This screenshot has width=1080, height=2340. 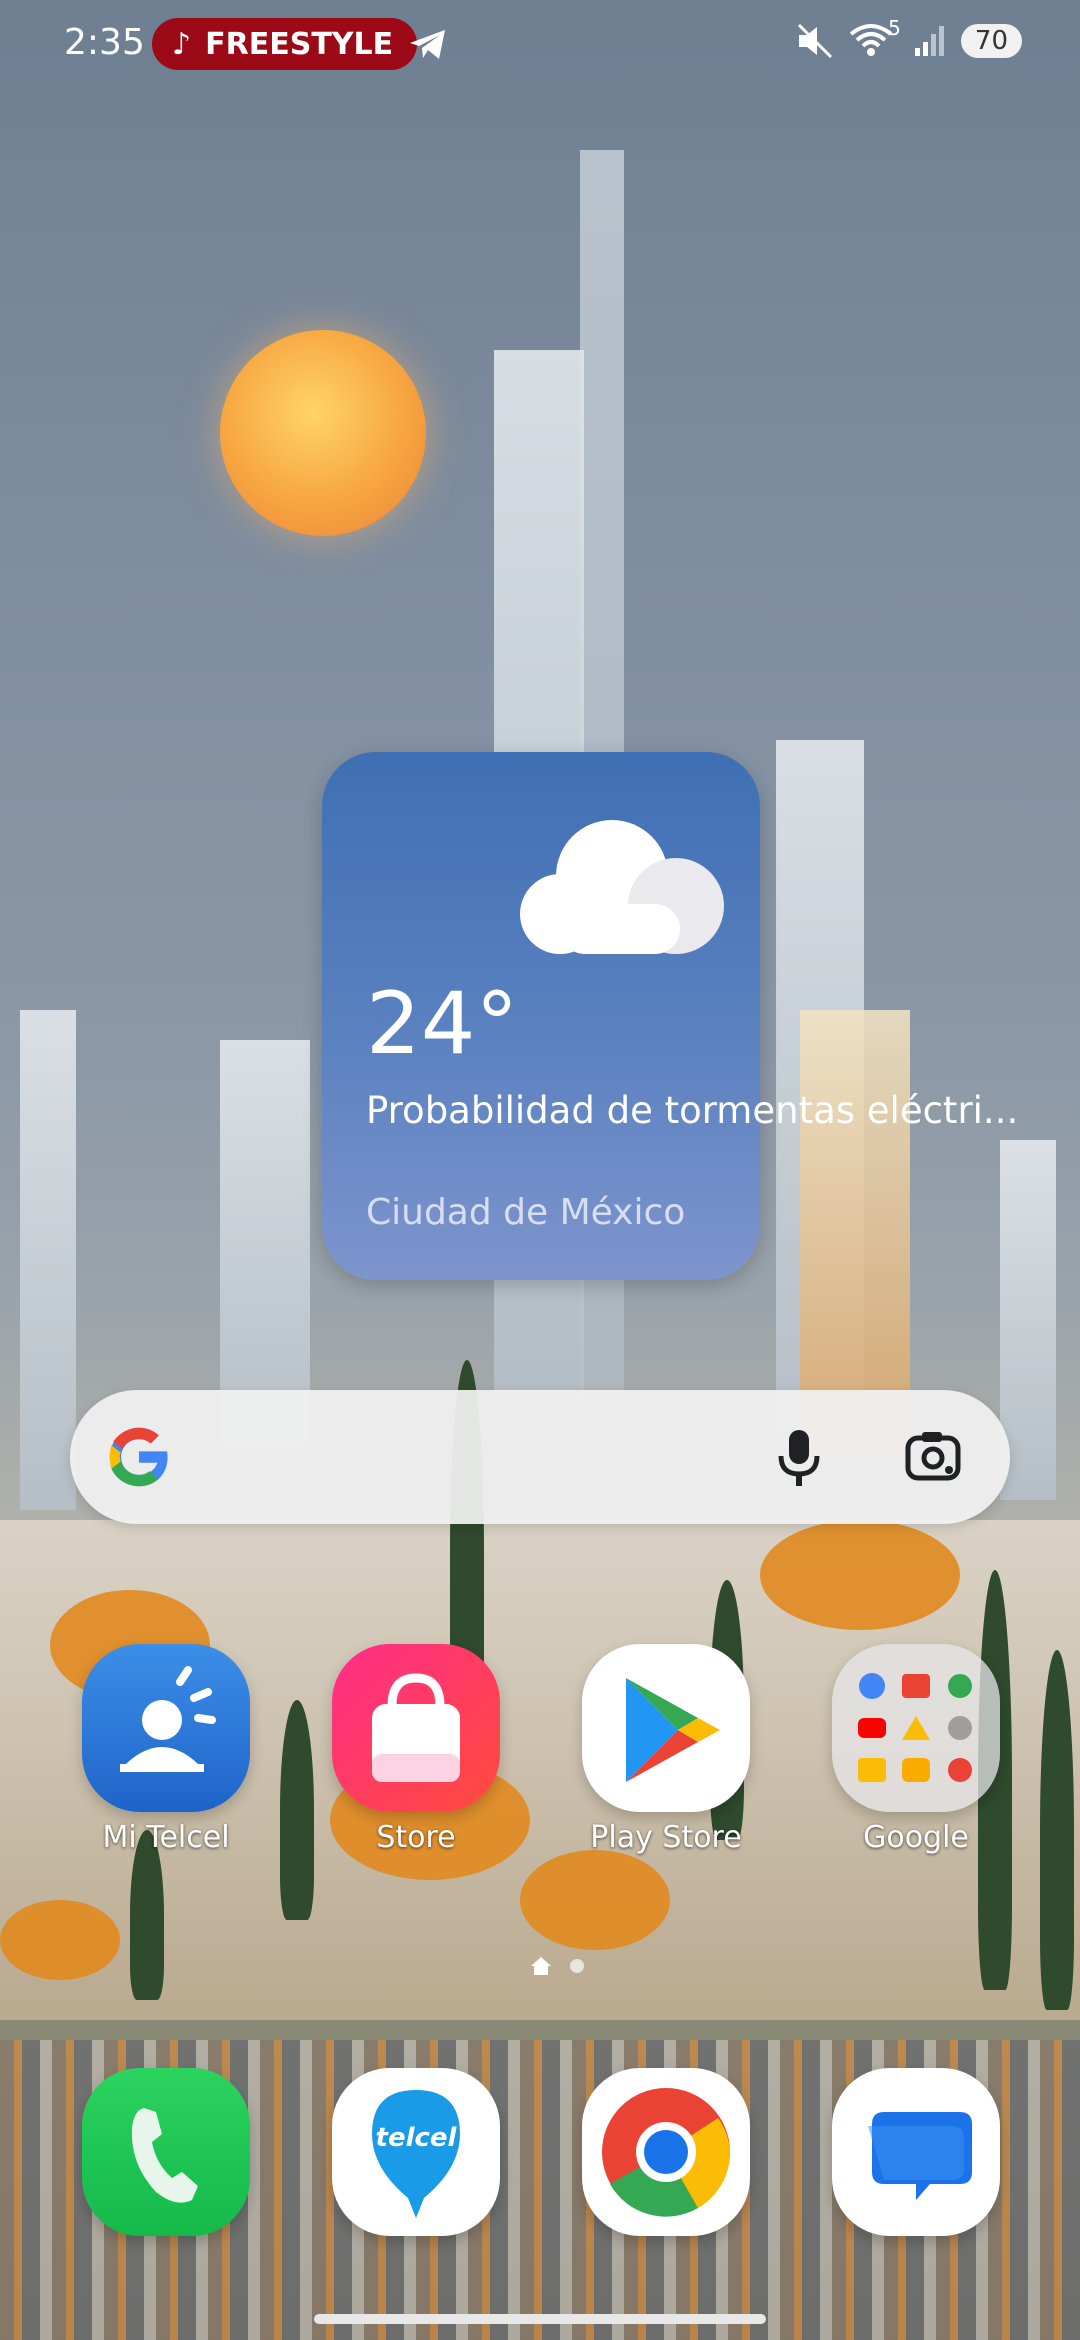 I want to click on telcel-logo-text: telcel, so click(x=417, y=2138).